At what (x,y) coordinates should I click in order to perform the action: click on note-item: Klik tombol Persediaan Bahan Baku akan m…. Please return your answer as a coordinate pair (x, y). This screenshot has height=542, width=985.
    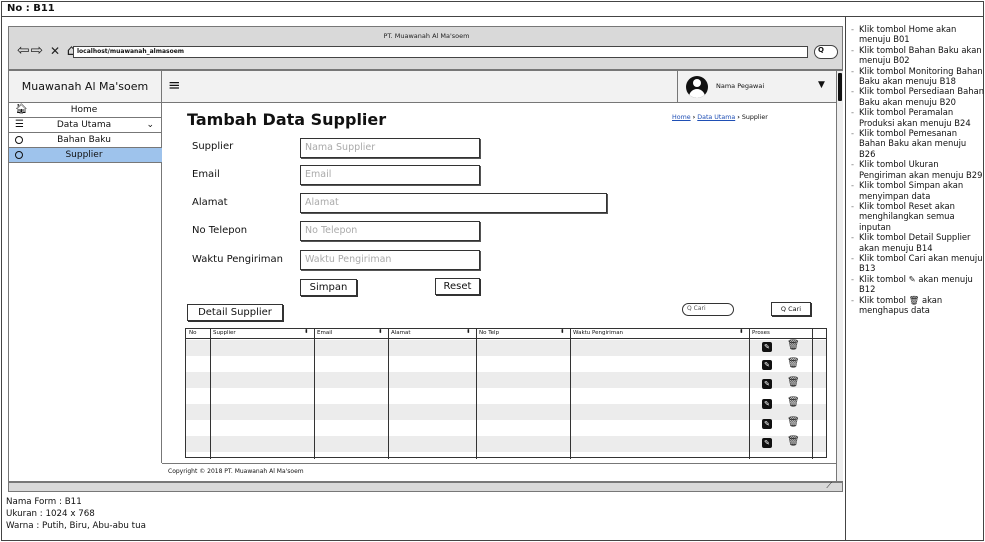
    Looking at the image, I should click on (917, 96).